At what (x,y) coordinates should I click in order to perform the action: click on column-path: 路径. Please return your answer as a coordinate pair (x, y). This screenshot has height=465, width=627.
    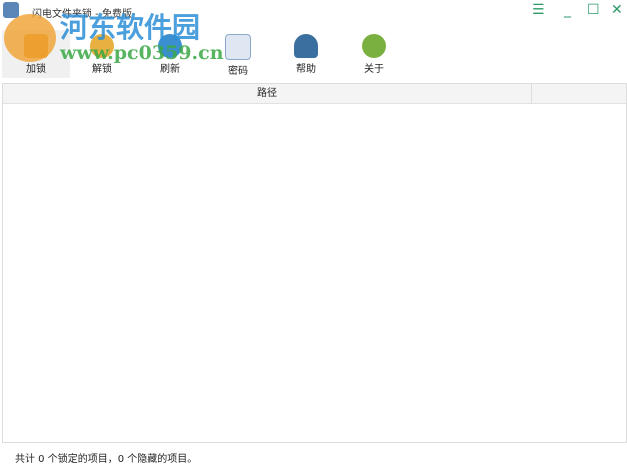
    Looking at the image, I should click on (267, 93).